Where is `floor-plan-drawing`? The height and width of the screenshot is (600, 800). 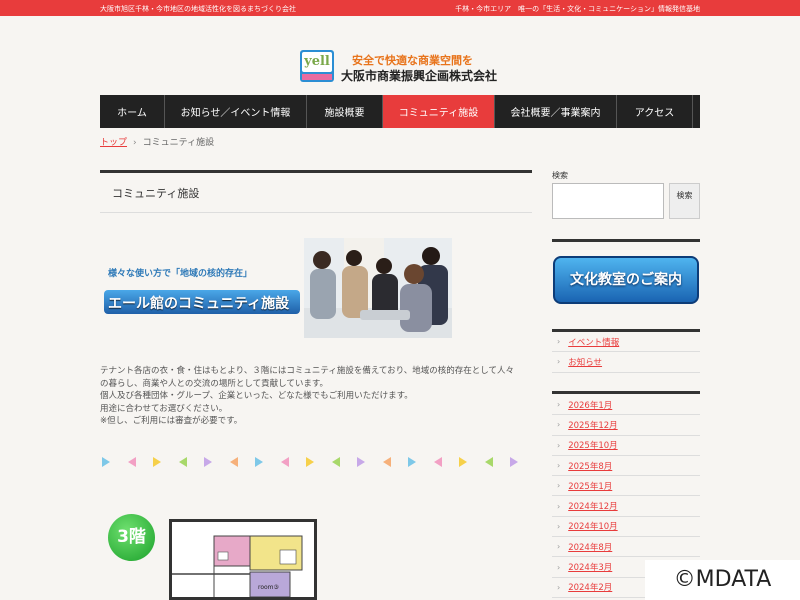 floor-plan-drawing is located at coordinates (243, 560).